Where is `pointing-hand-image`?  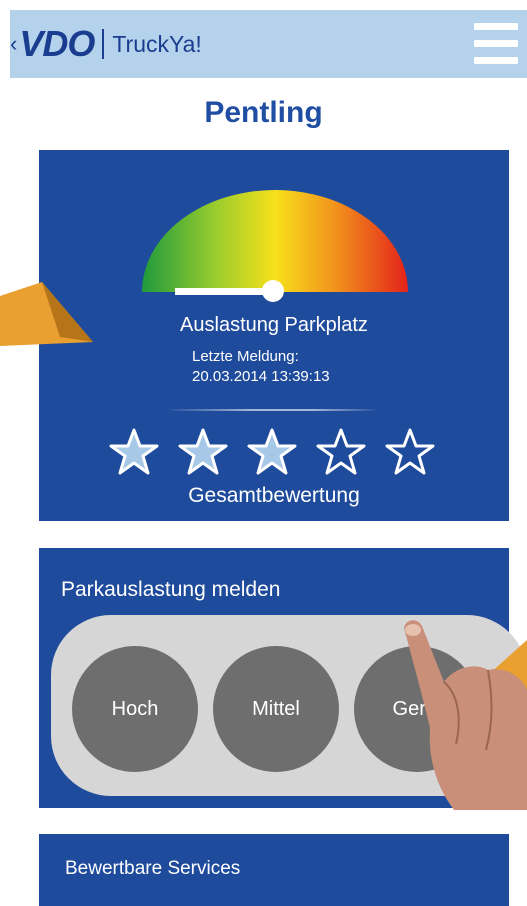 pointing-hand-image is located at coordinates (465, 715).